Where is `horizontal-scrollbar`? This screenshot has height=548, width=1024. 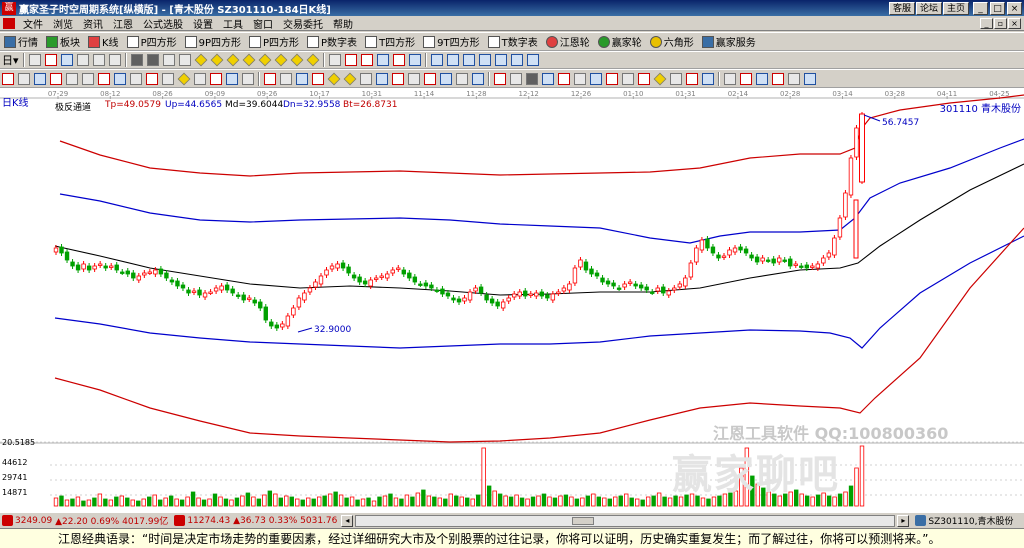
horizontal-scrollbar is located at coordinates (625, 520).